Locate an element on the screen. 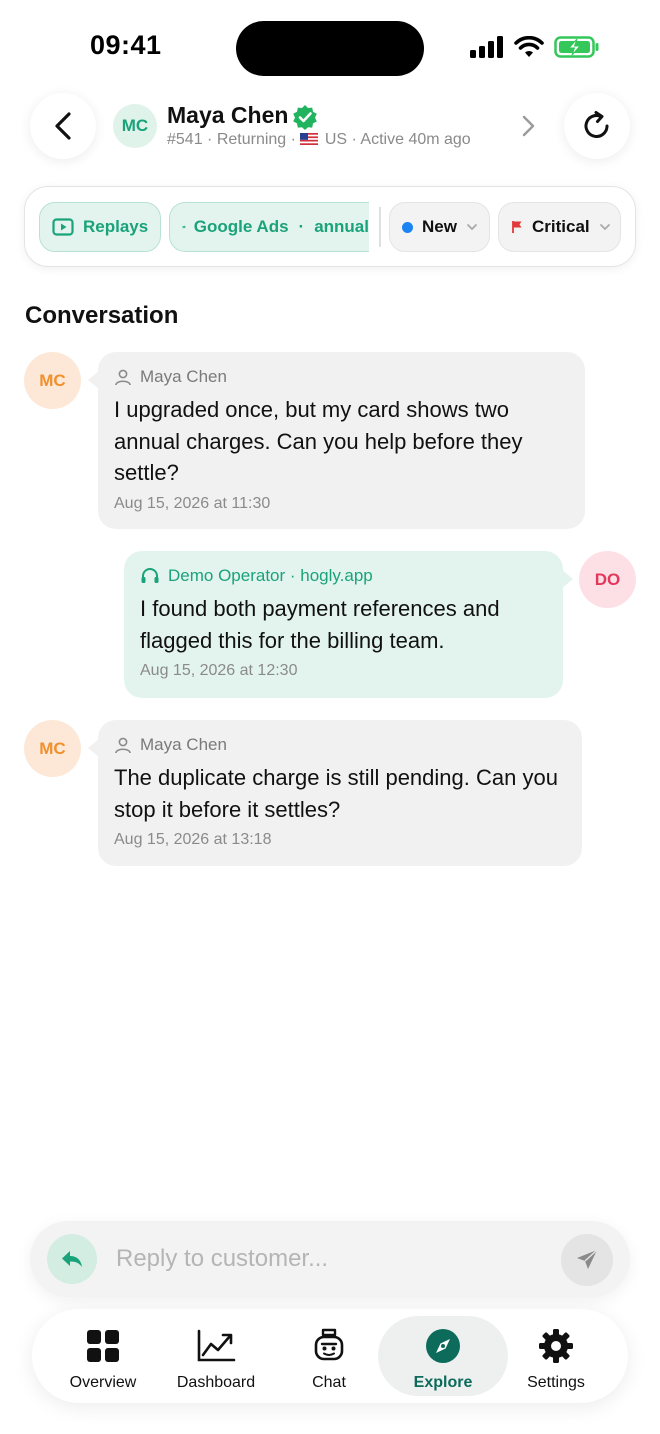 This screenshot has width=660, height=1434. message-timestamp: Aug 15, 2026 at 13:18 is located at coordinates (193, 839).